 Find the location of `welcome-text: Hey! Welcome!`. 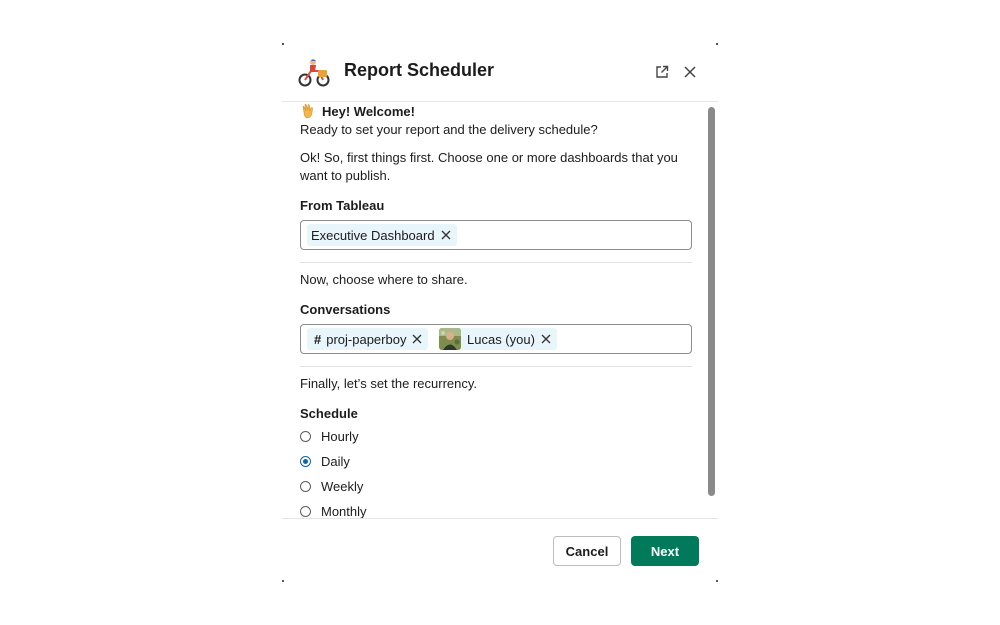

welcome-text: Hey! Welcome! is located at coordinates (368, 111).